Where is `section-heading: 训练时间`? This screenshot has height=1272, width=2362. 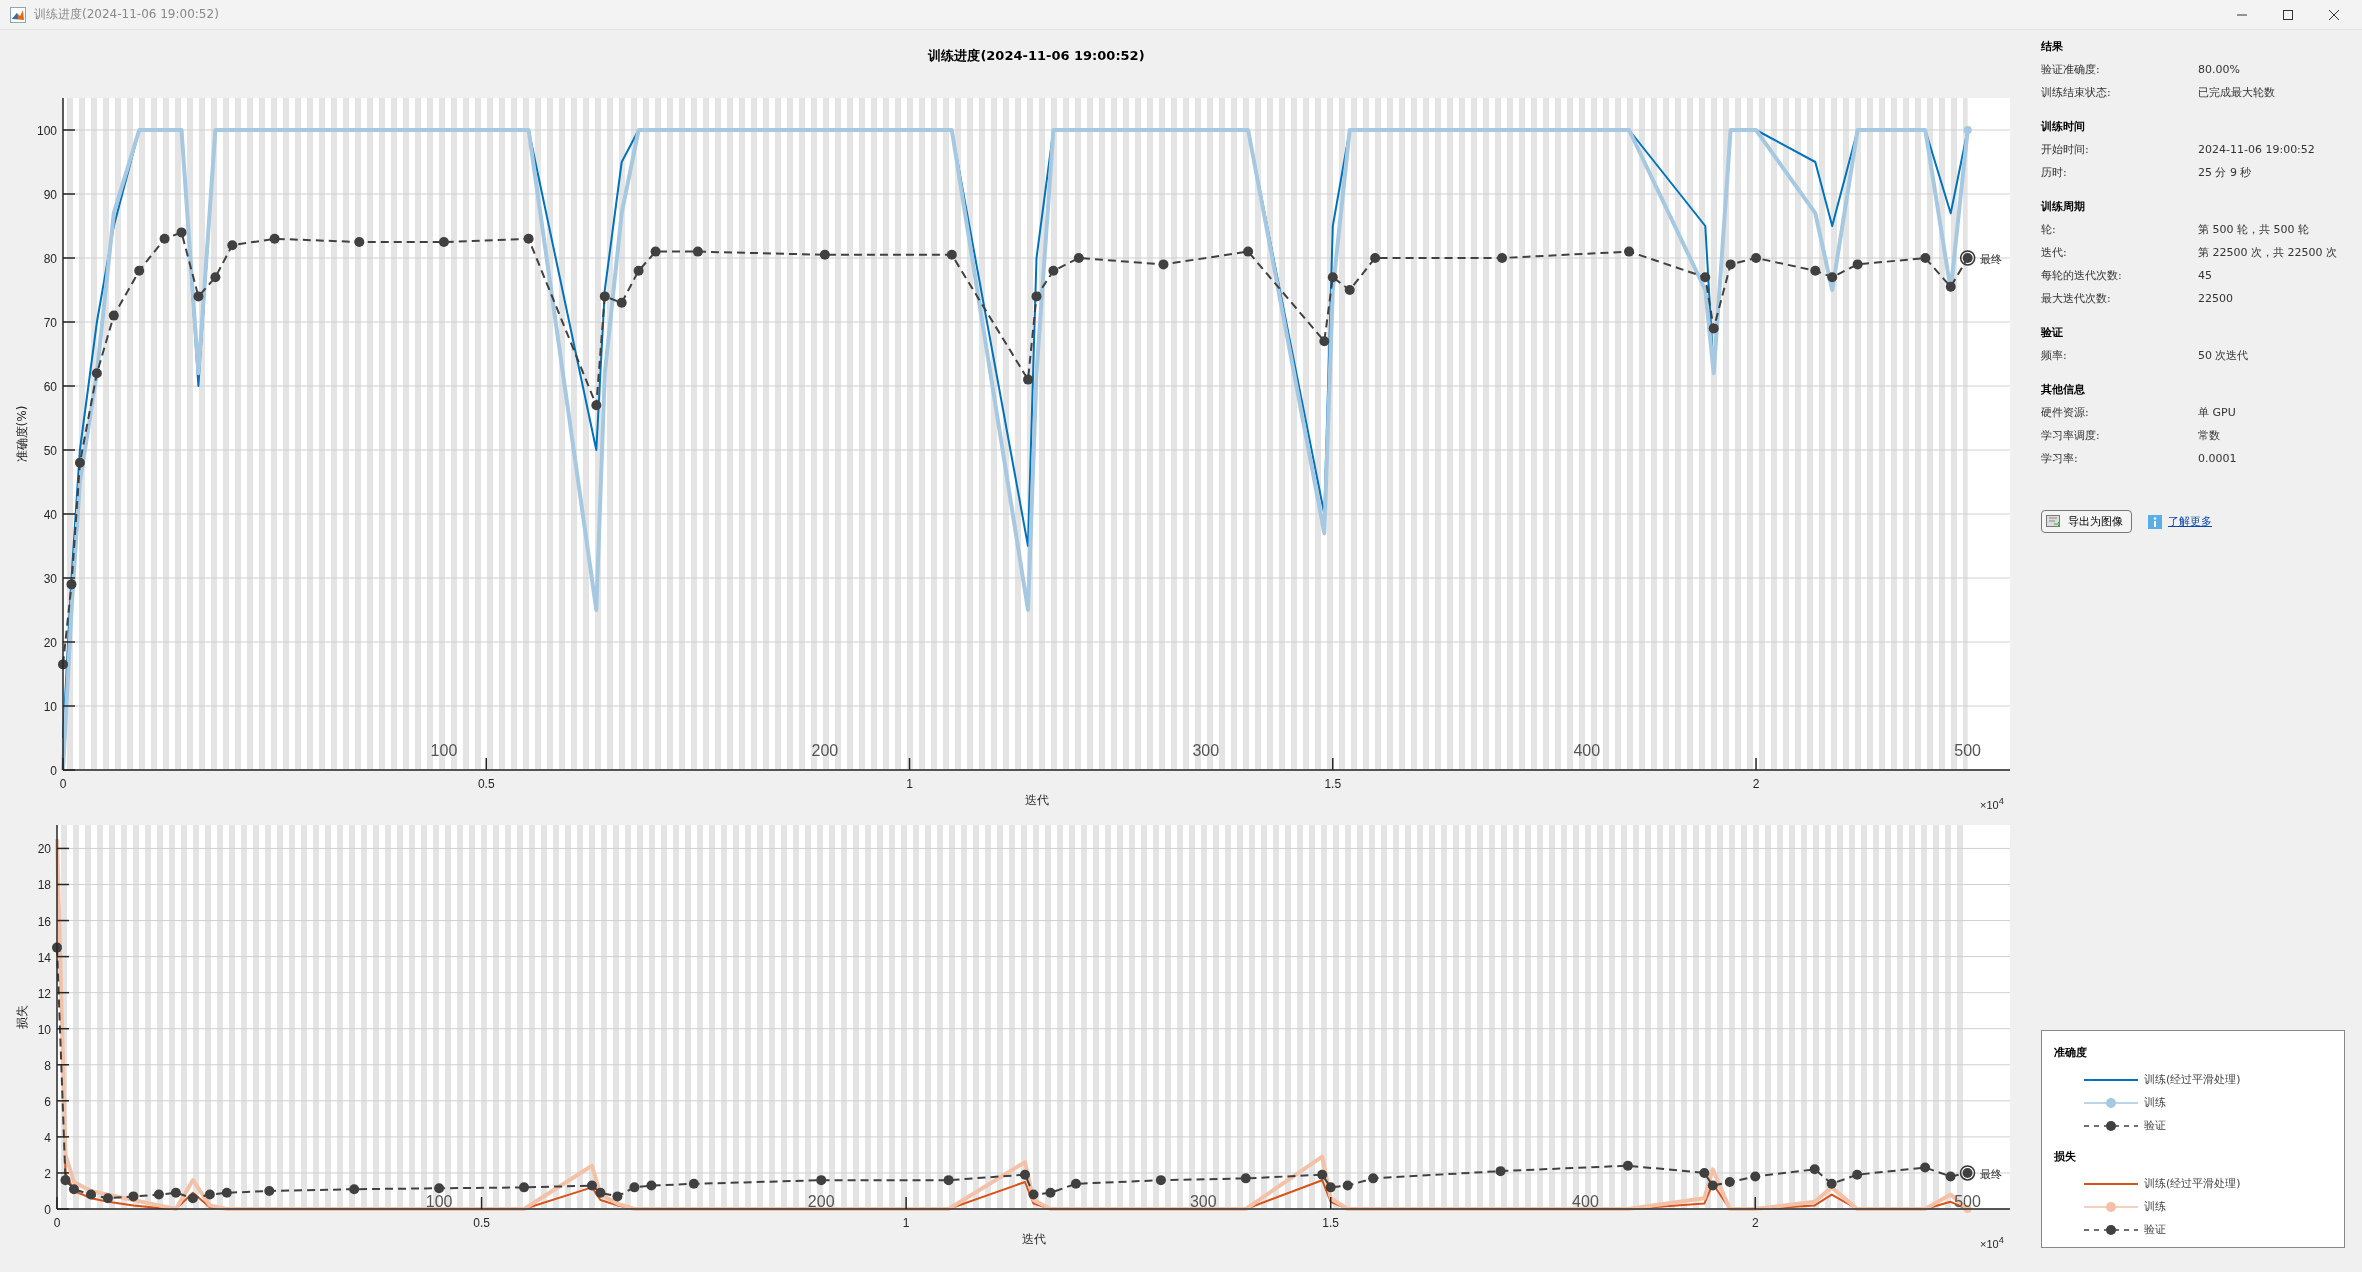 section-heading: 训练时间 is located at coordinates (2063, 127).